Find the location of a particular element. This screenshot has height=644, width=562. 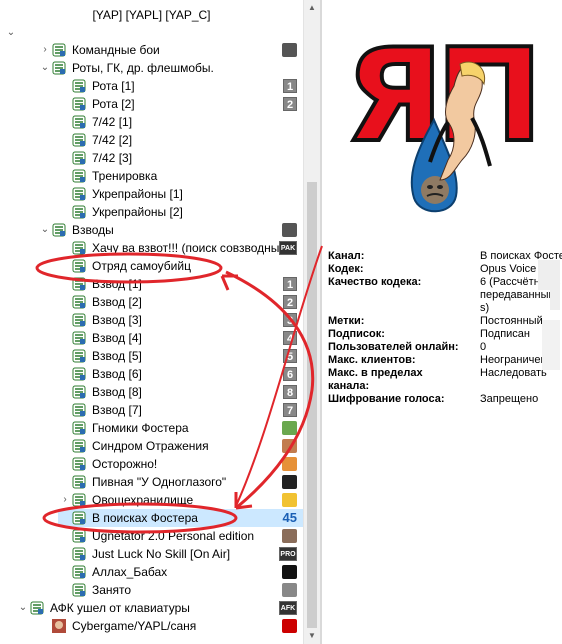

channel-row: Взвод [4] 4 is located at coordinates (151, 338).